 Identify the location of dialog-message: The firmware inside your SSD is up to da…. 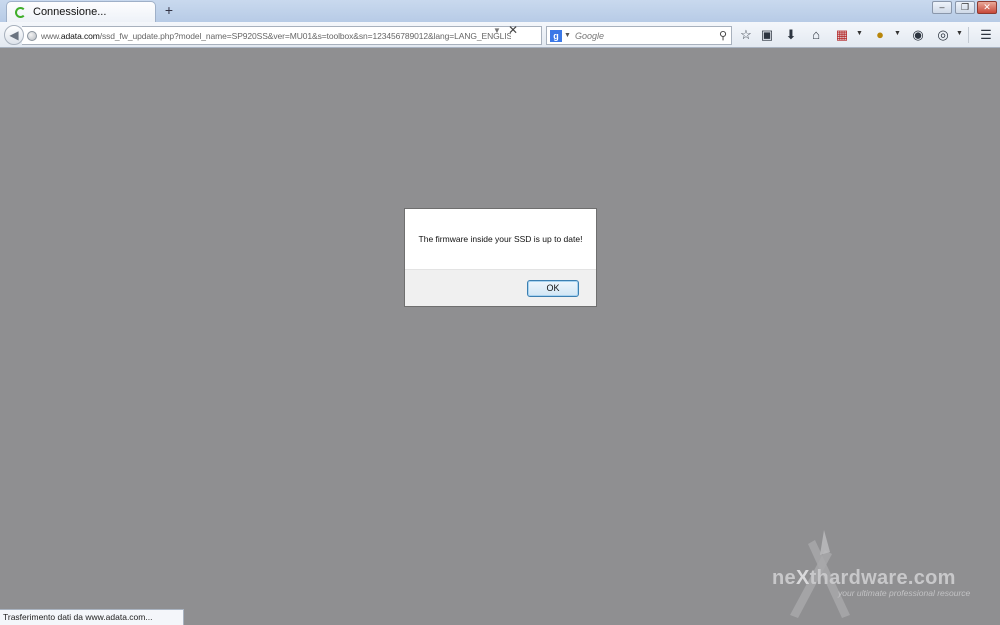
(500, 239).